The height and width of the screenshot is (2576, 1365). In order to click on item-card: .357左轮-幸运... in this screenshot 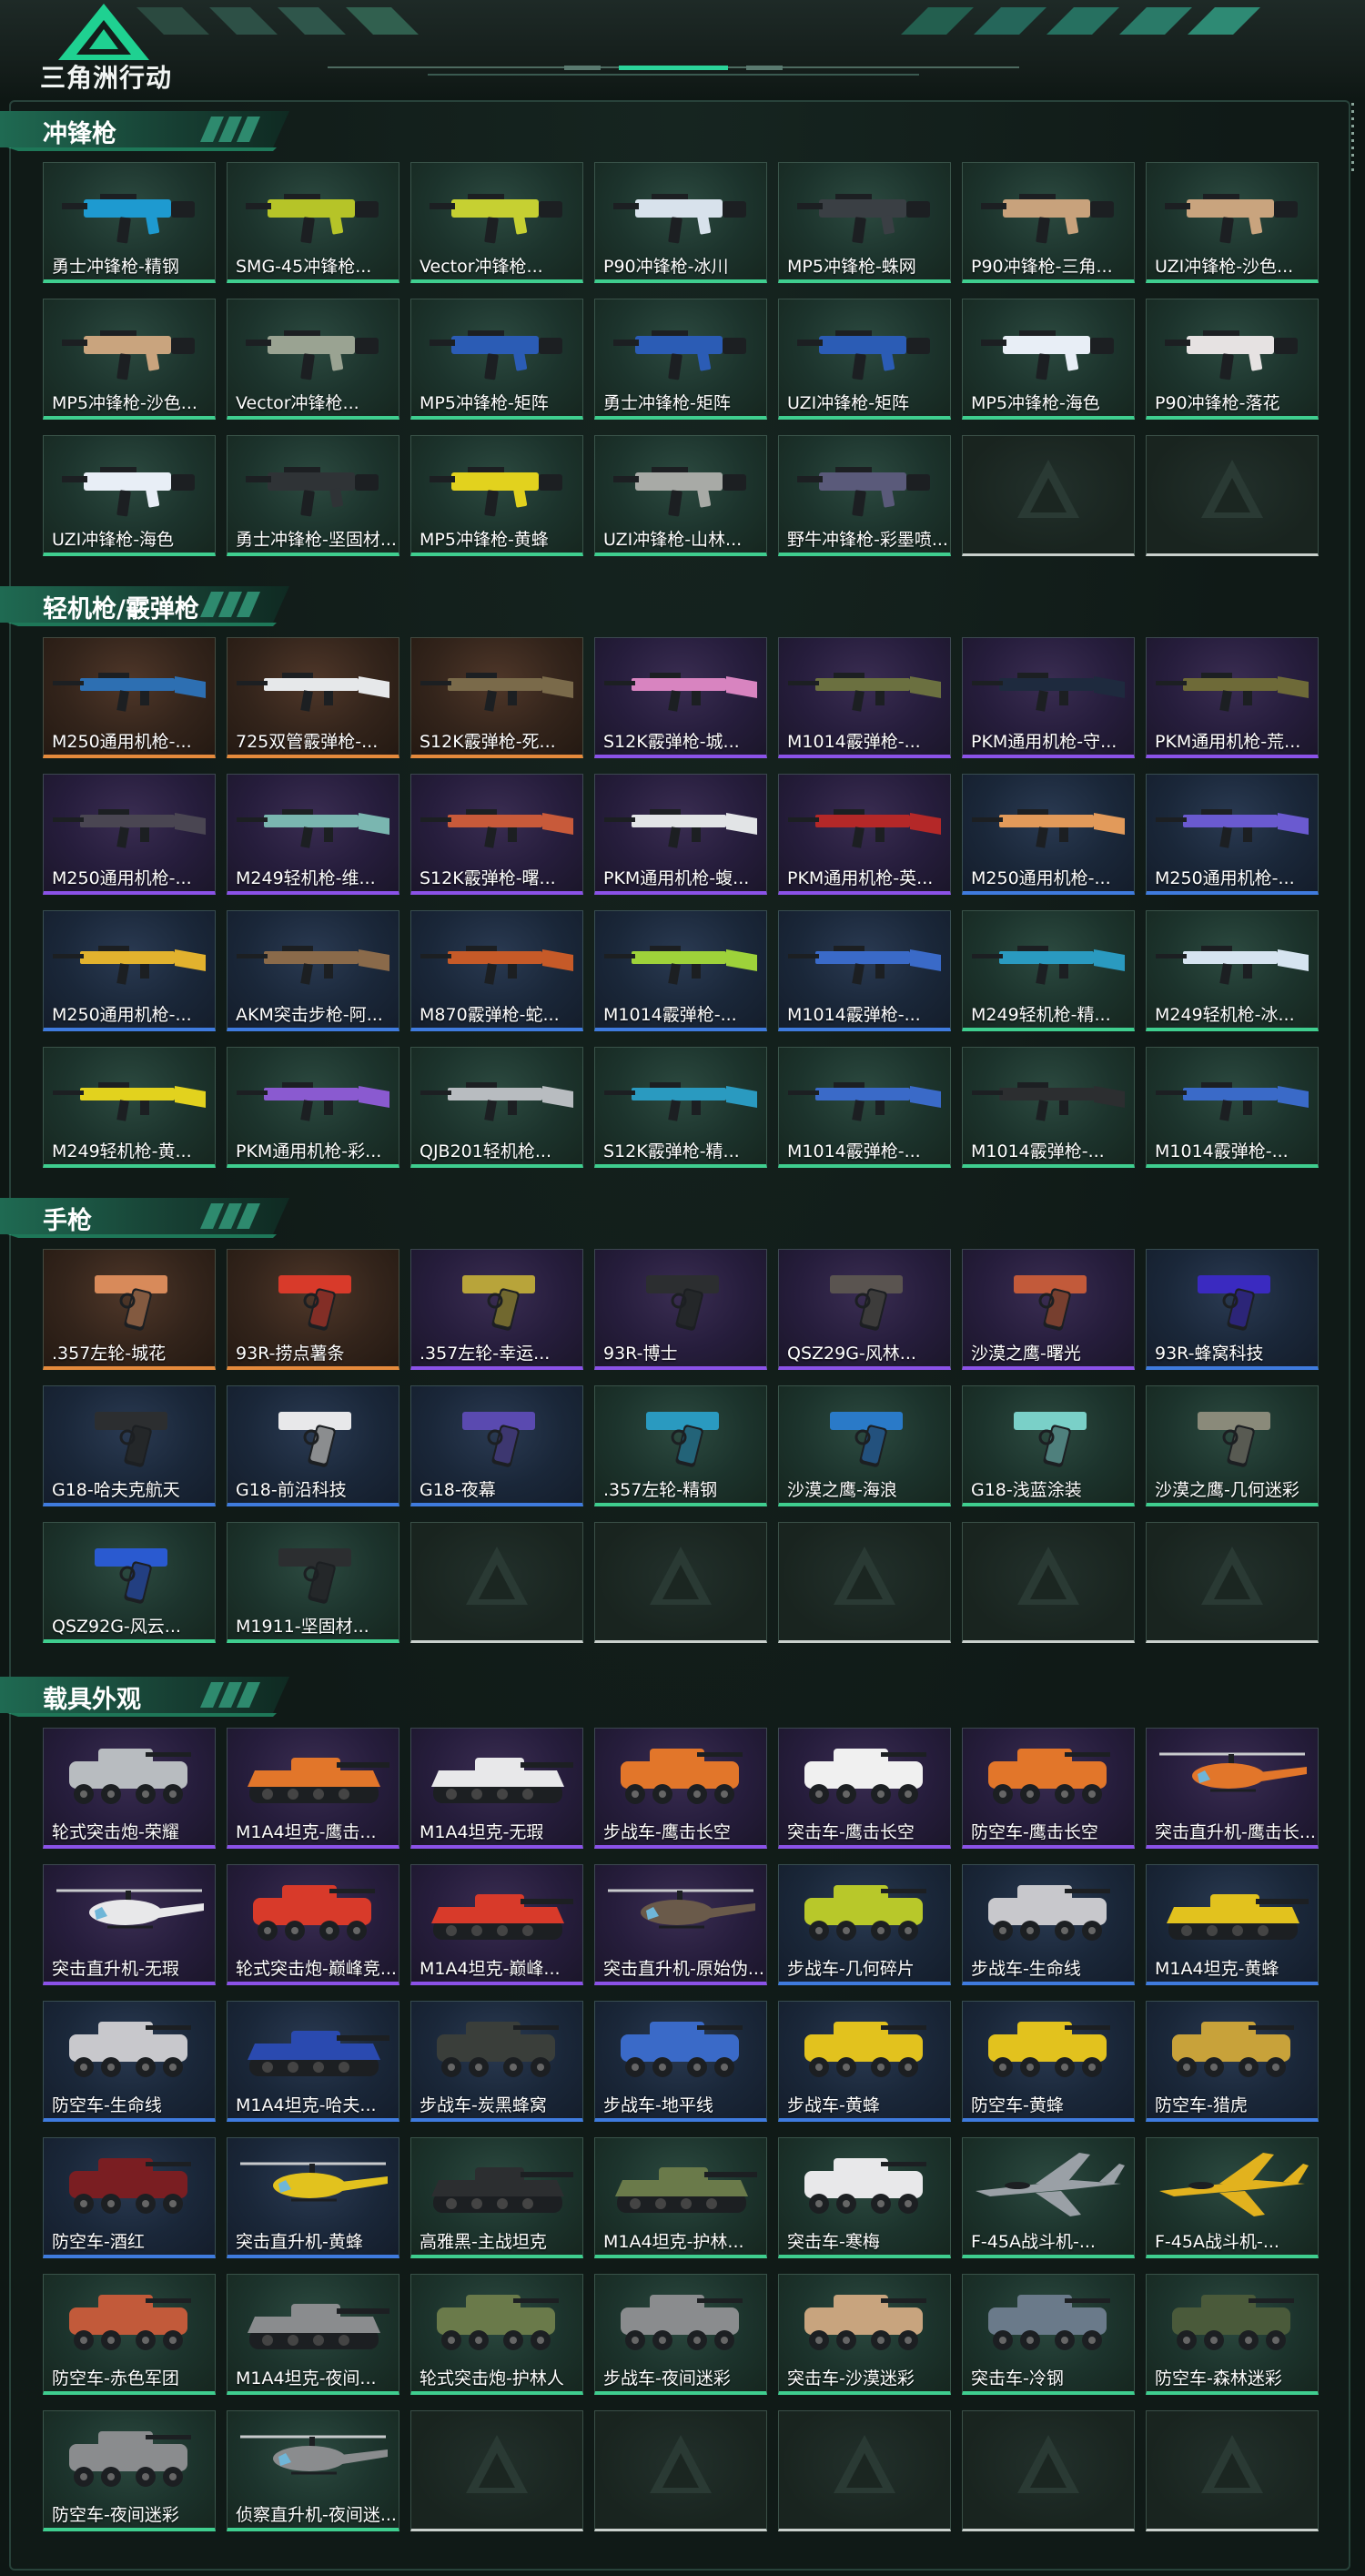, I will do `click(497, 1309)`.